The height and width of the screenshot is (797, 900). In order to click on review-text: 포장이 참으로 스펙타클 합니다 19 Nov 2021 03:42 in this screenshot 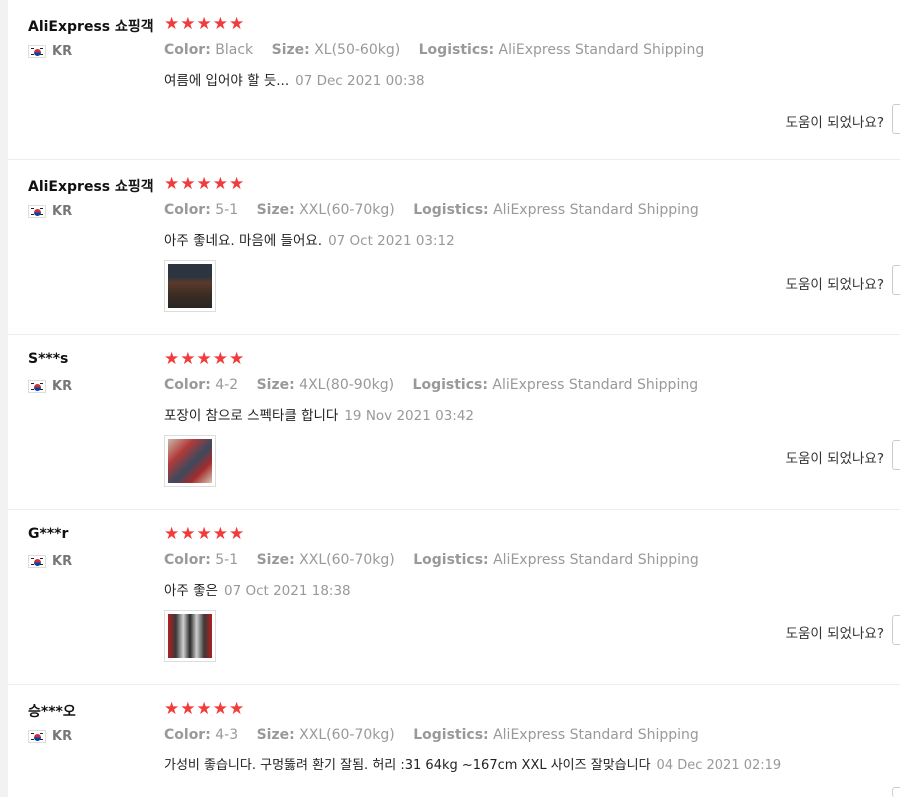, I will do `click(319, 414)`.